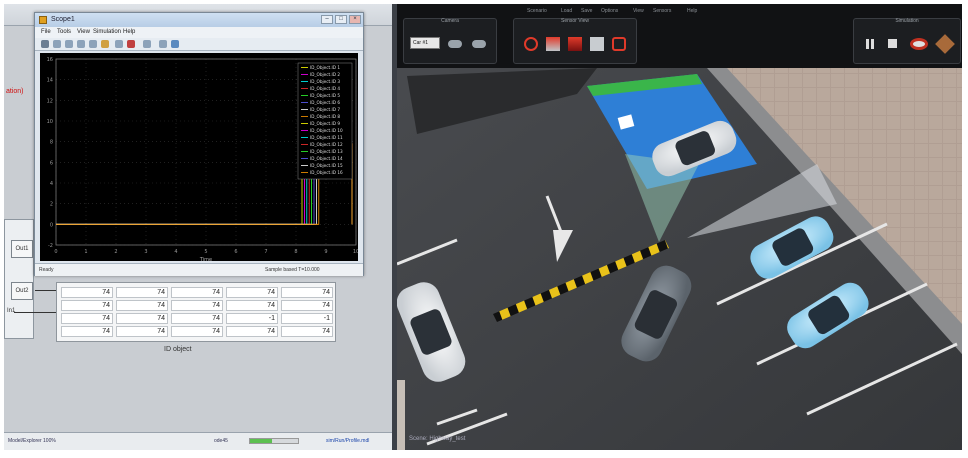 Image resolution: width=968 pixels, height=458 pixels. What do you see at coordinates (325, 95) in the screenshot?
I see `legend-label: ID_Object.ID 5` at bounding box center [325, 95].